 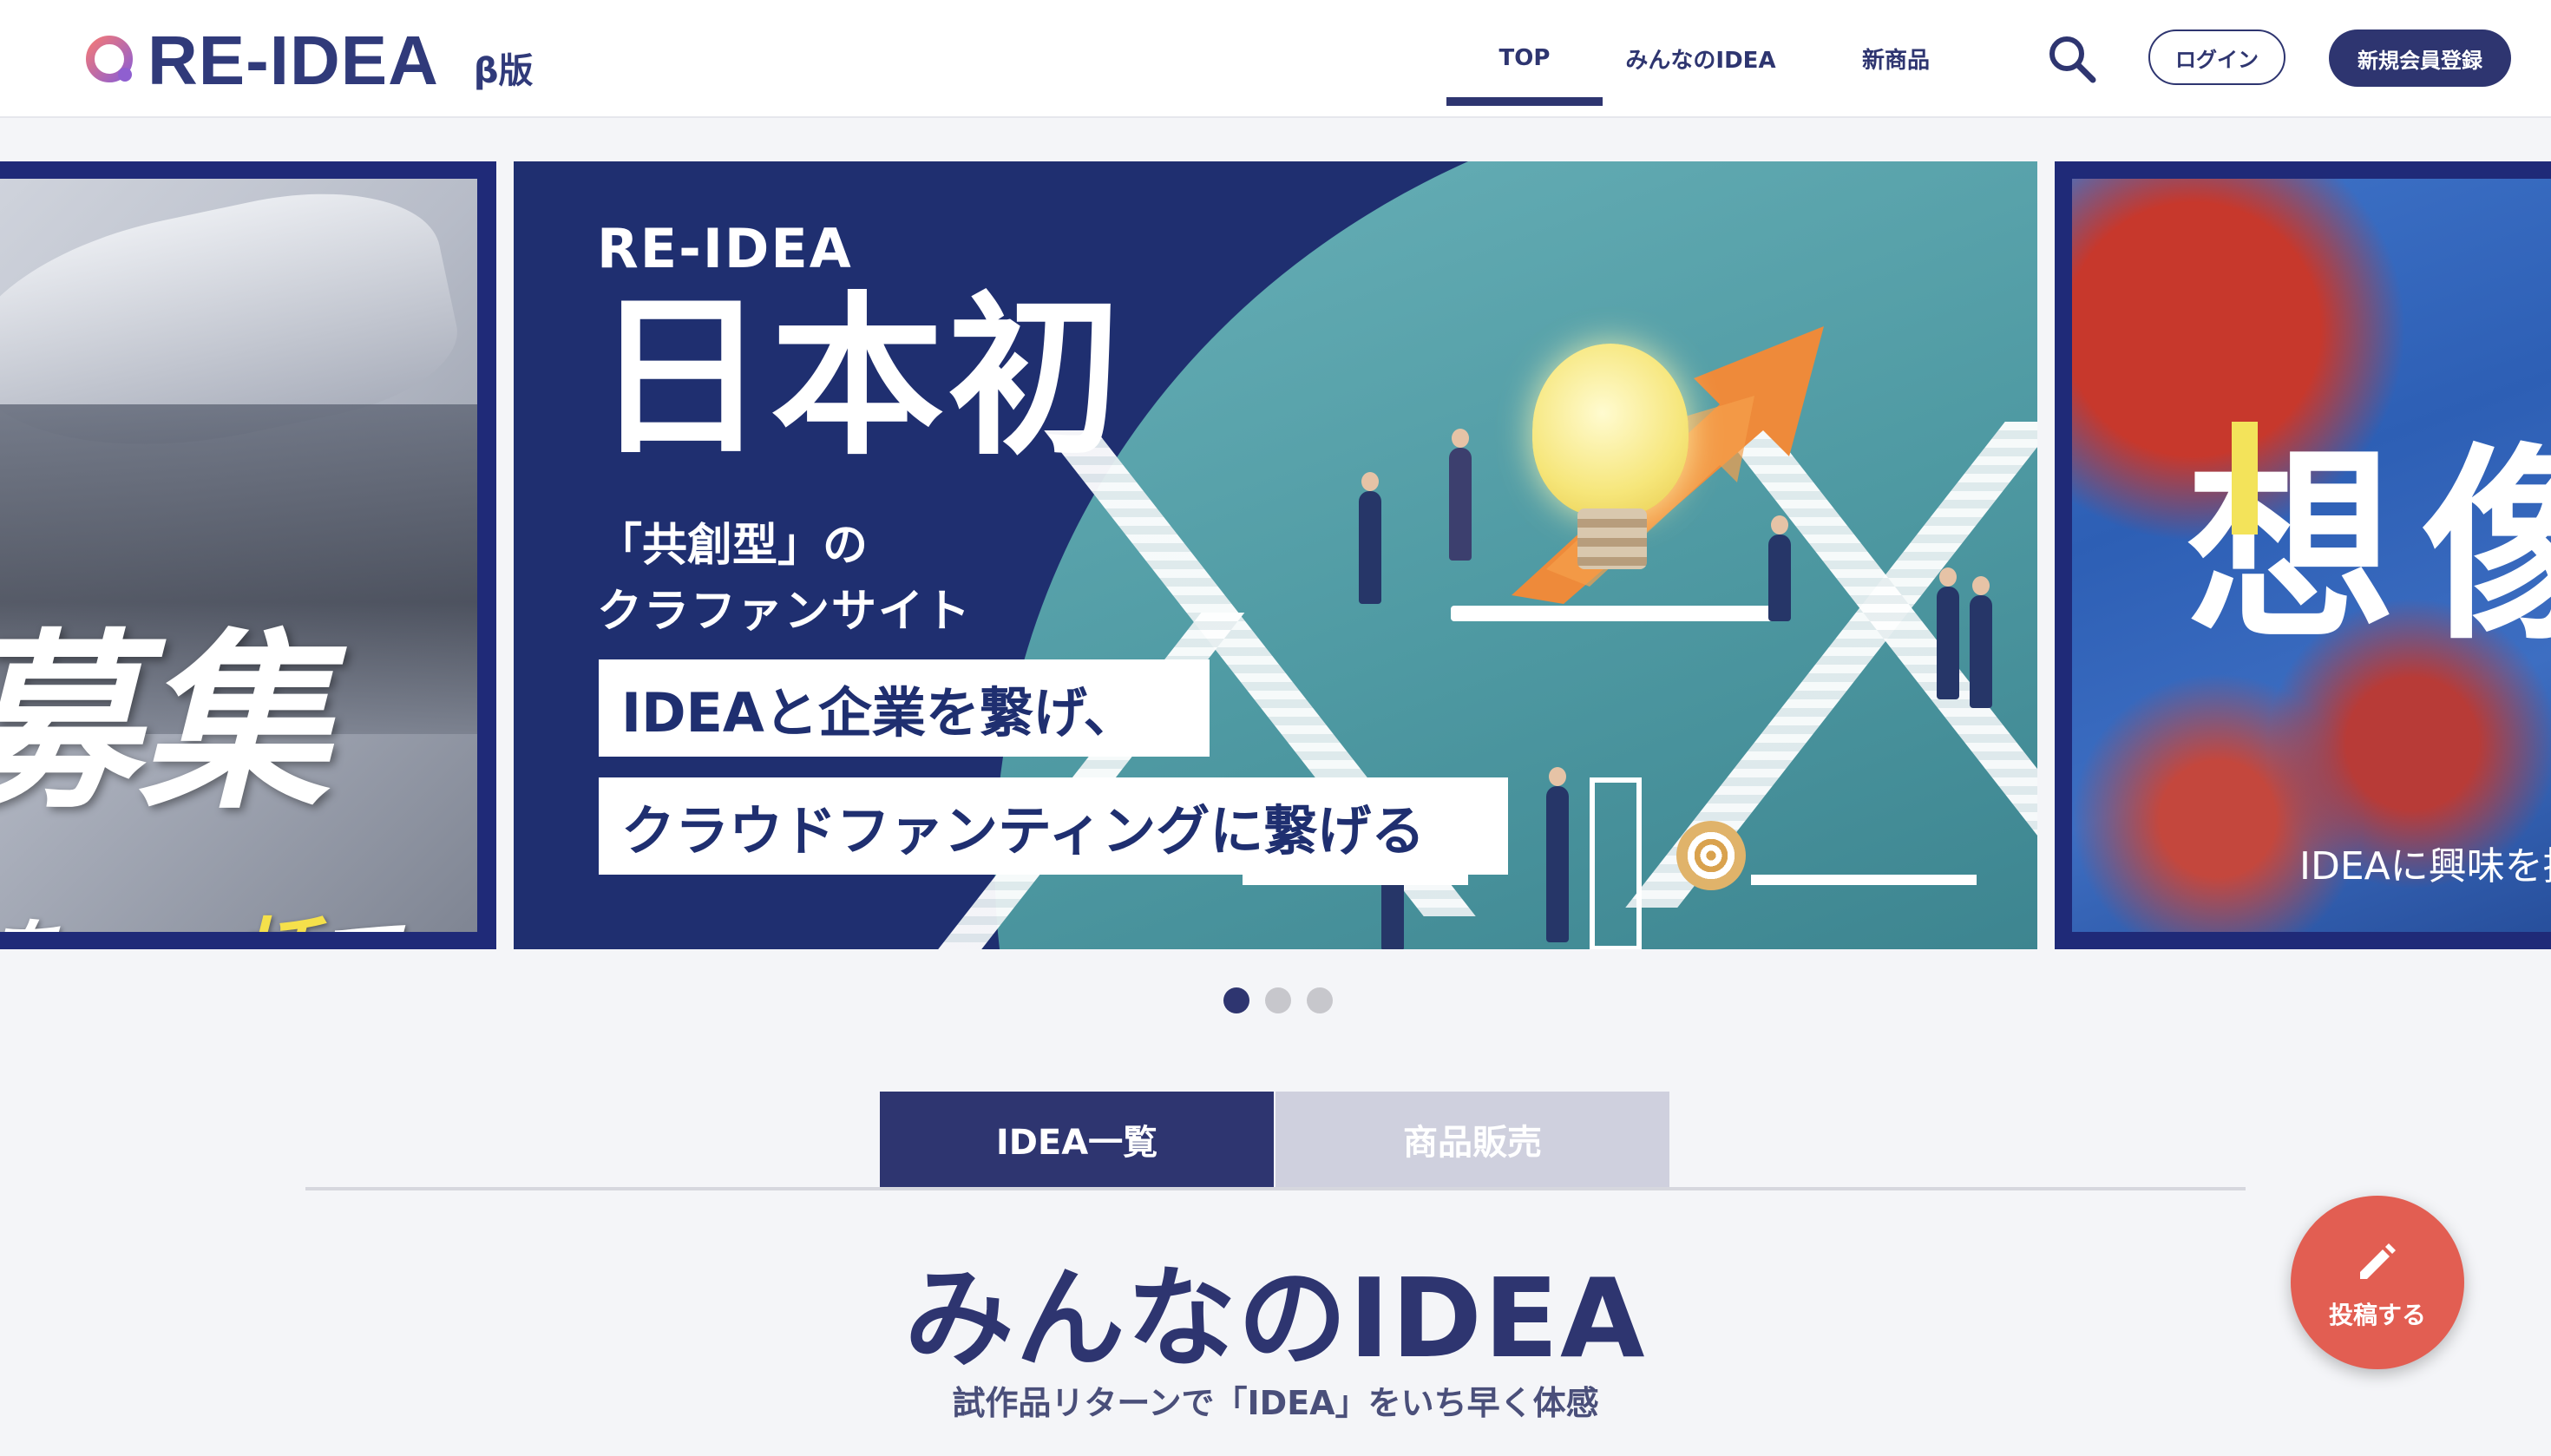 I want to click on carousel-dots, so click(x=1278, y=1000).